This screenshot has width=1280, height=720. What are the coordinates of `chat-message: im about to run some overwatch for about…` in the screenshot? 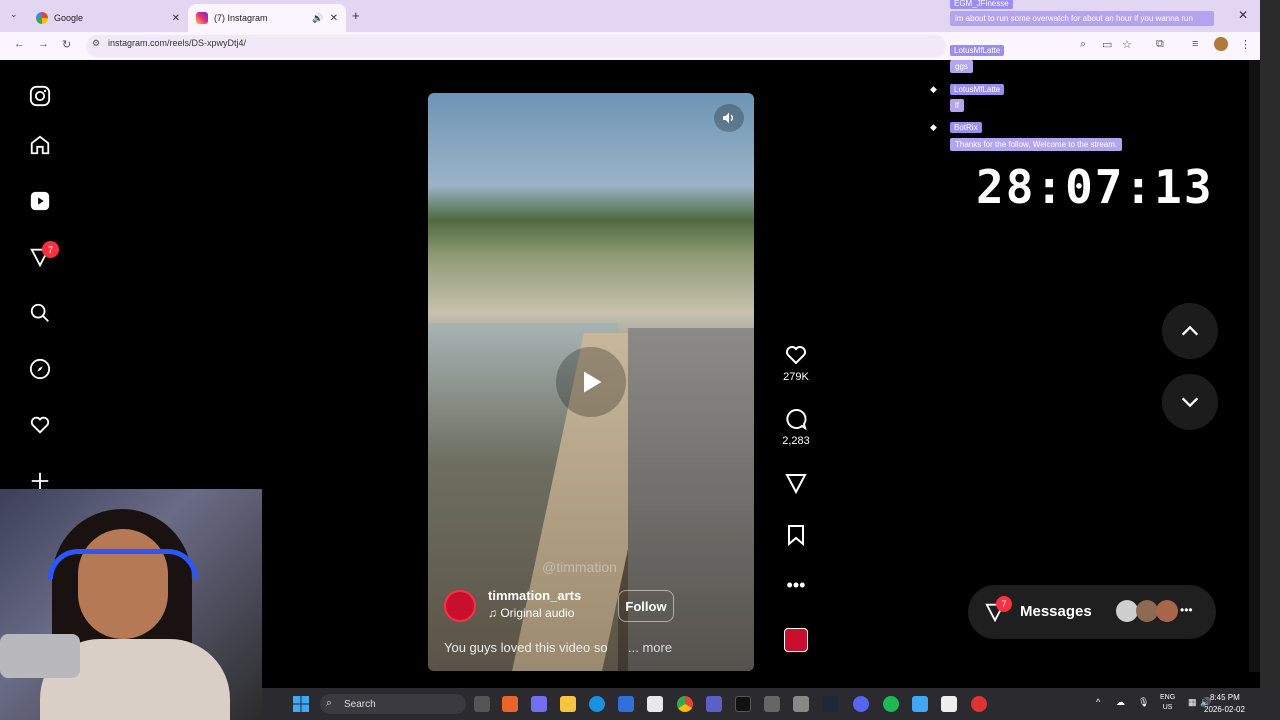 It's located at (1082, 18).